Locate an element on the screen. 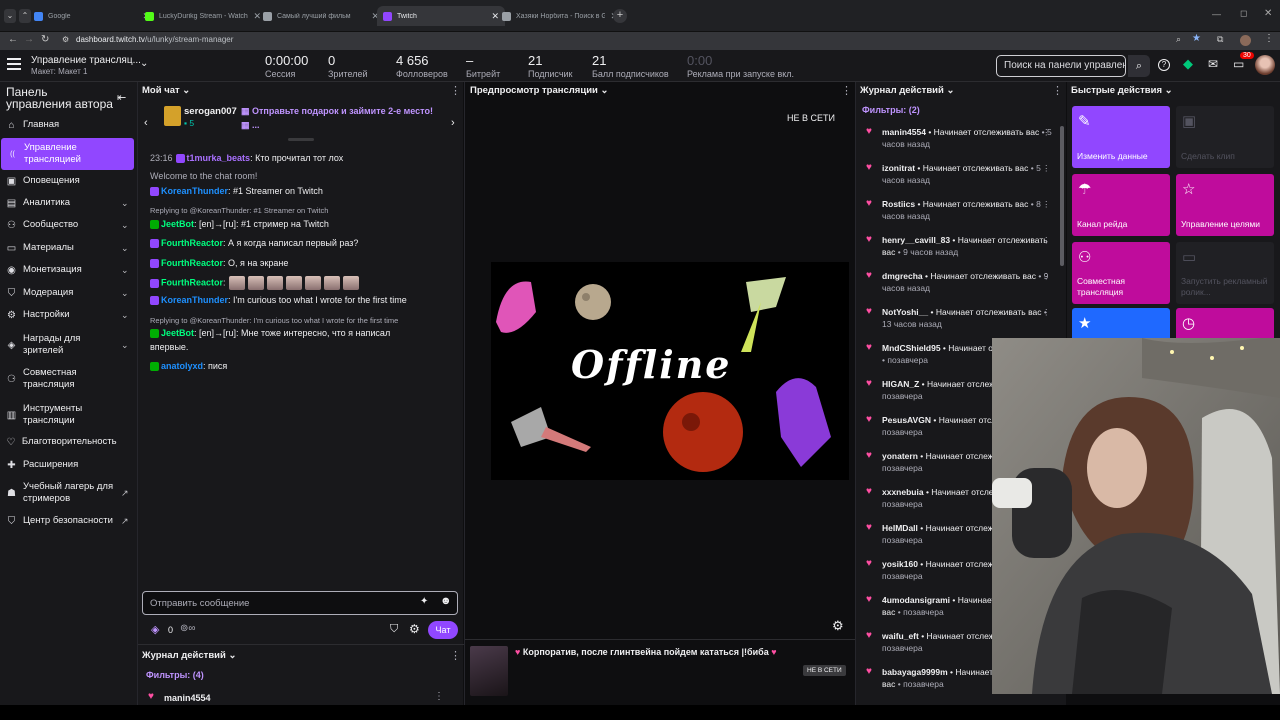 The width and height of the screenshot is (1280, 720). minimize-window-icon: — is located at coordinates (1216, 14).